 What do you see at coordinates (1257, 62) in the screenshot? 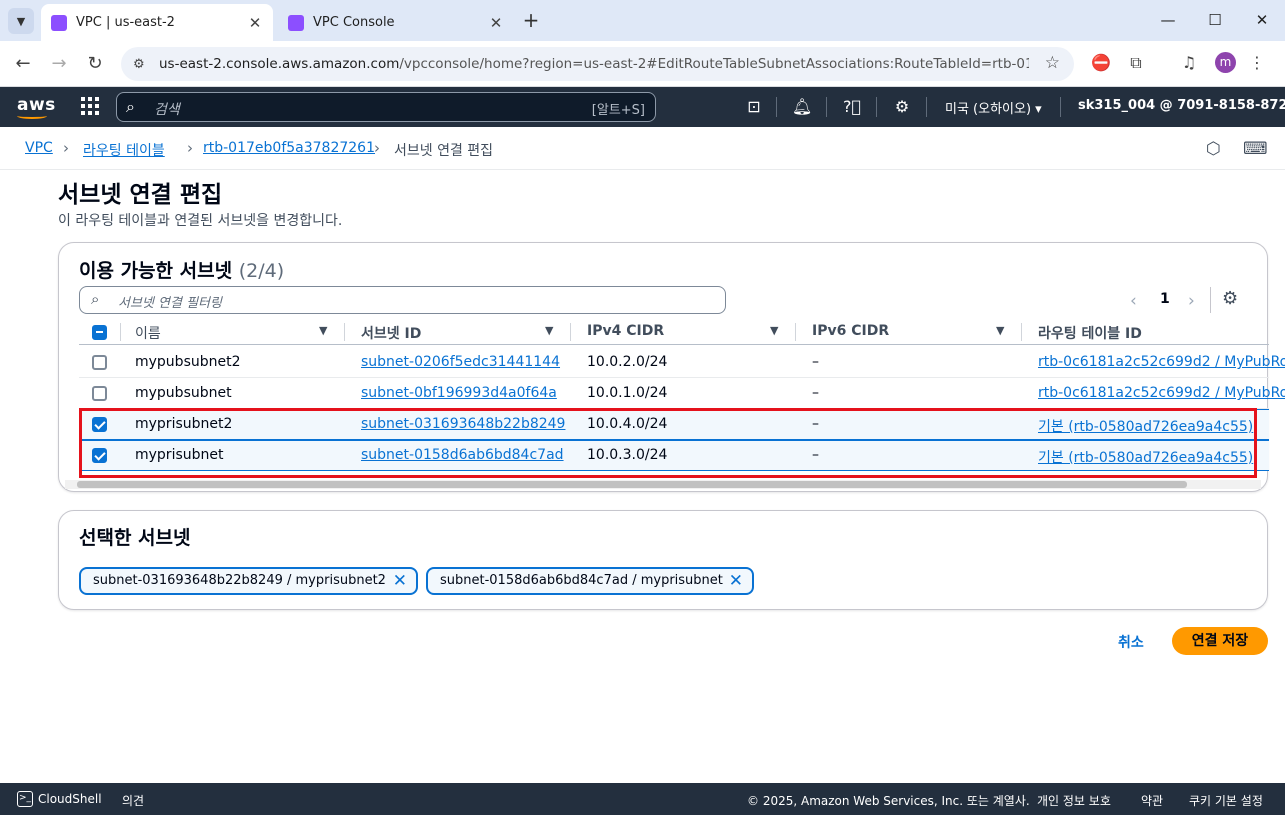
I see `browser-menu-icon: ⋮` at bounding box center [1257, 62].